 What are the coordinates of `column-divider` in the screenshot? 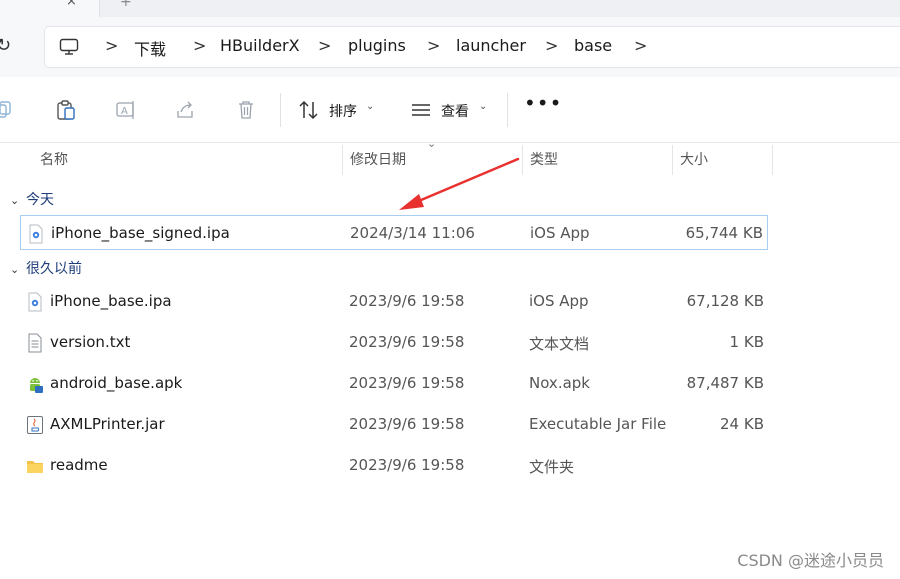 It's located at (772, 160).